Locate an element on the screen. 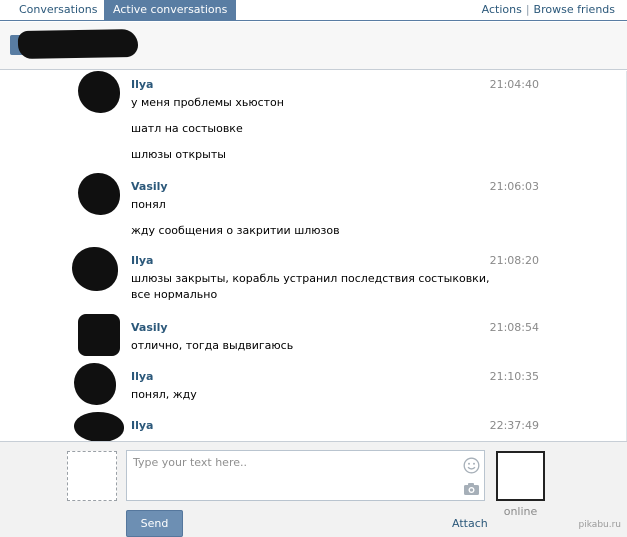 This screenshot has width=627, height=537. watermark: pikabu.ru is located at coordinates (599, 525).